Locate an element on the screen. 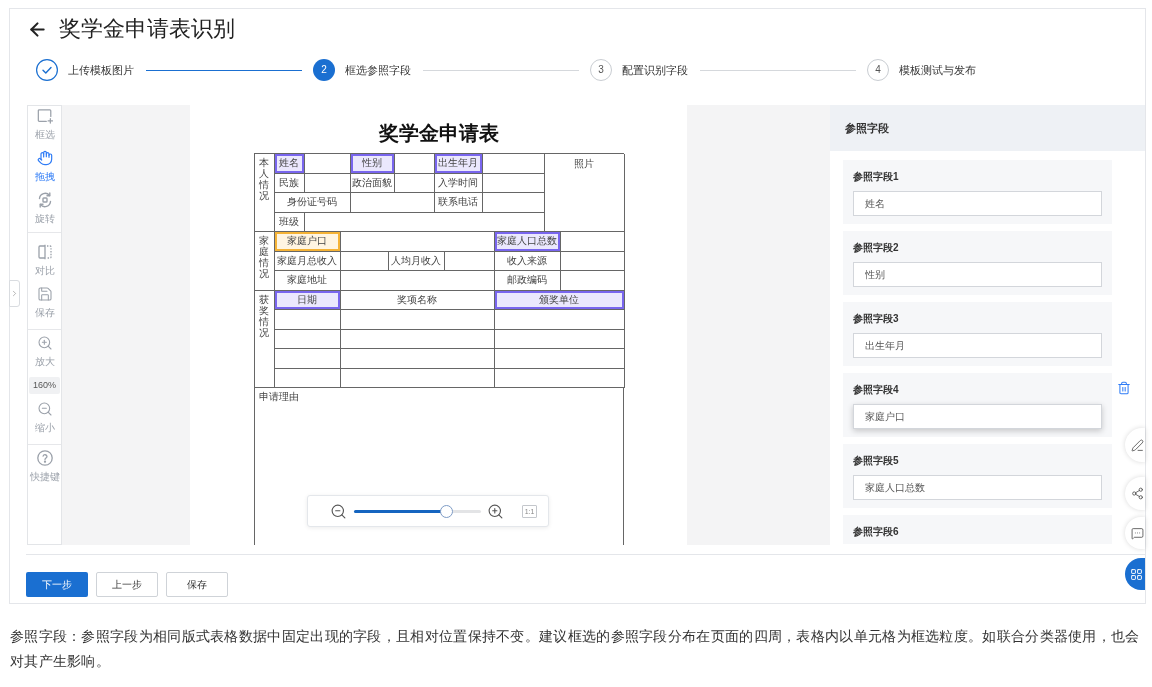 The height and width of the screenshot is (687, 1152). highlighted-cell: 家庭人口总数 is located at coordinates (527, 242).